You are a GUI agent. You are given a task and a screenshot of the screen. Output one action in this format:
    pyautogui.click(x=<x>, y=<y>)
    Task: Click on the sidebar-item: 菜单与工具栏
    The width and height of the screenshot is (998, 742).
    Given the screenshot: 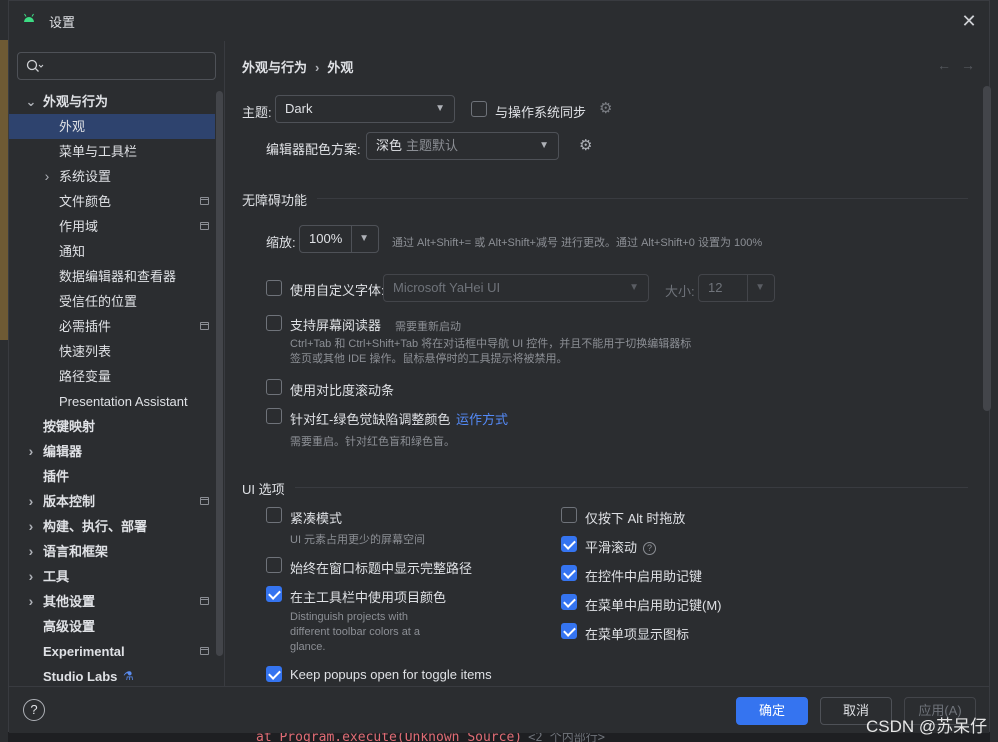 What is the action you would take?
    pyautogui.click(x=112, y=151)
    